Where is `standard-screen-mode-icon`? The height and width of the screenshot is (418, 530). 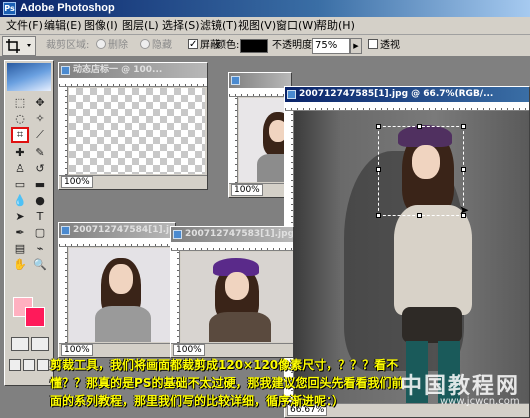
standard-screen-mode-icon is located at coordinates (15, 365).